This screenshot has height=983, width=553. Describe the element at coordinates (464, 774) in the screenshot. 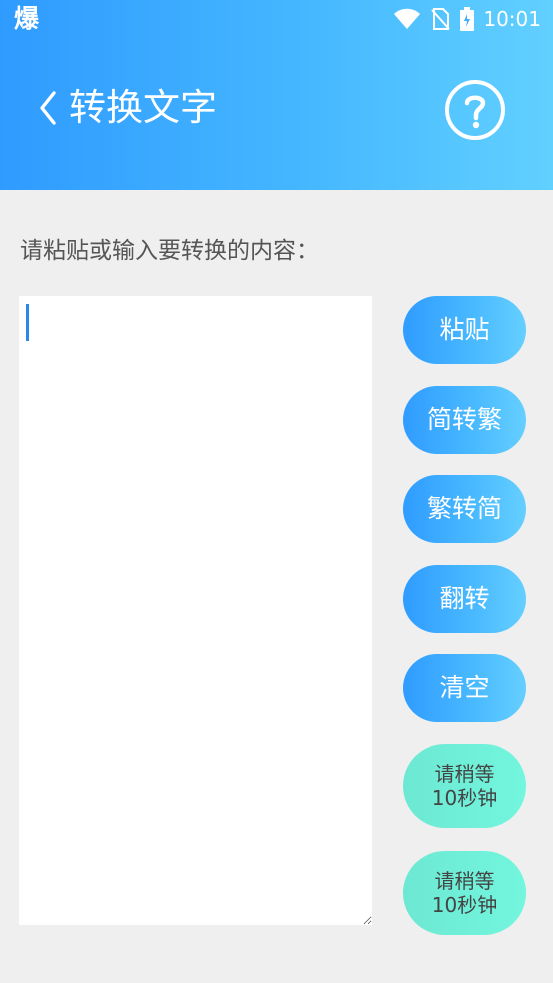

I see `wait-button-1-line1: 请稍等` at that location.